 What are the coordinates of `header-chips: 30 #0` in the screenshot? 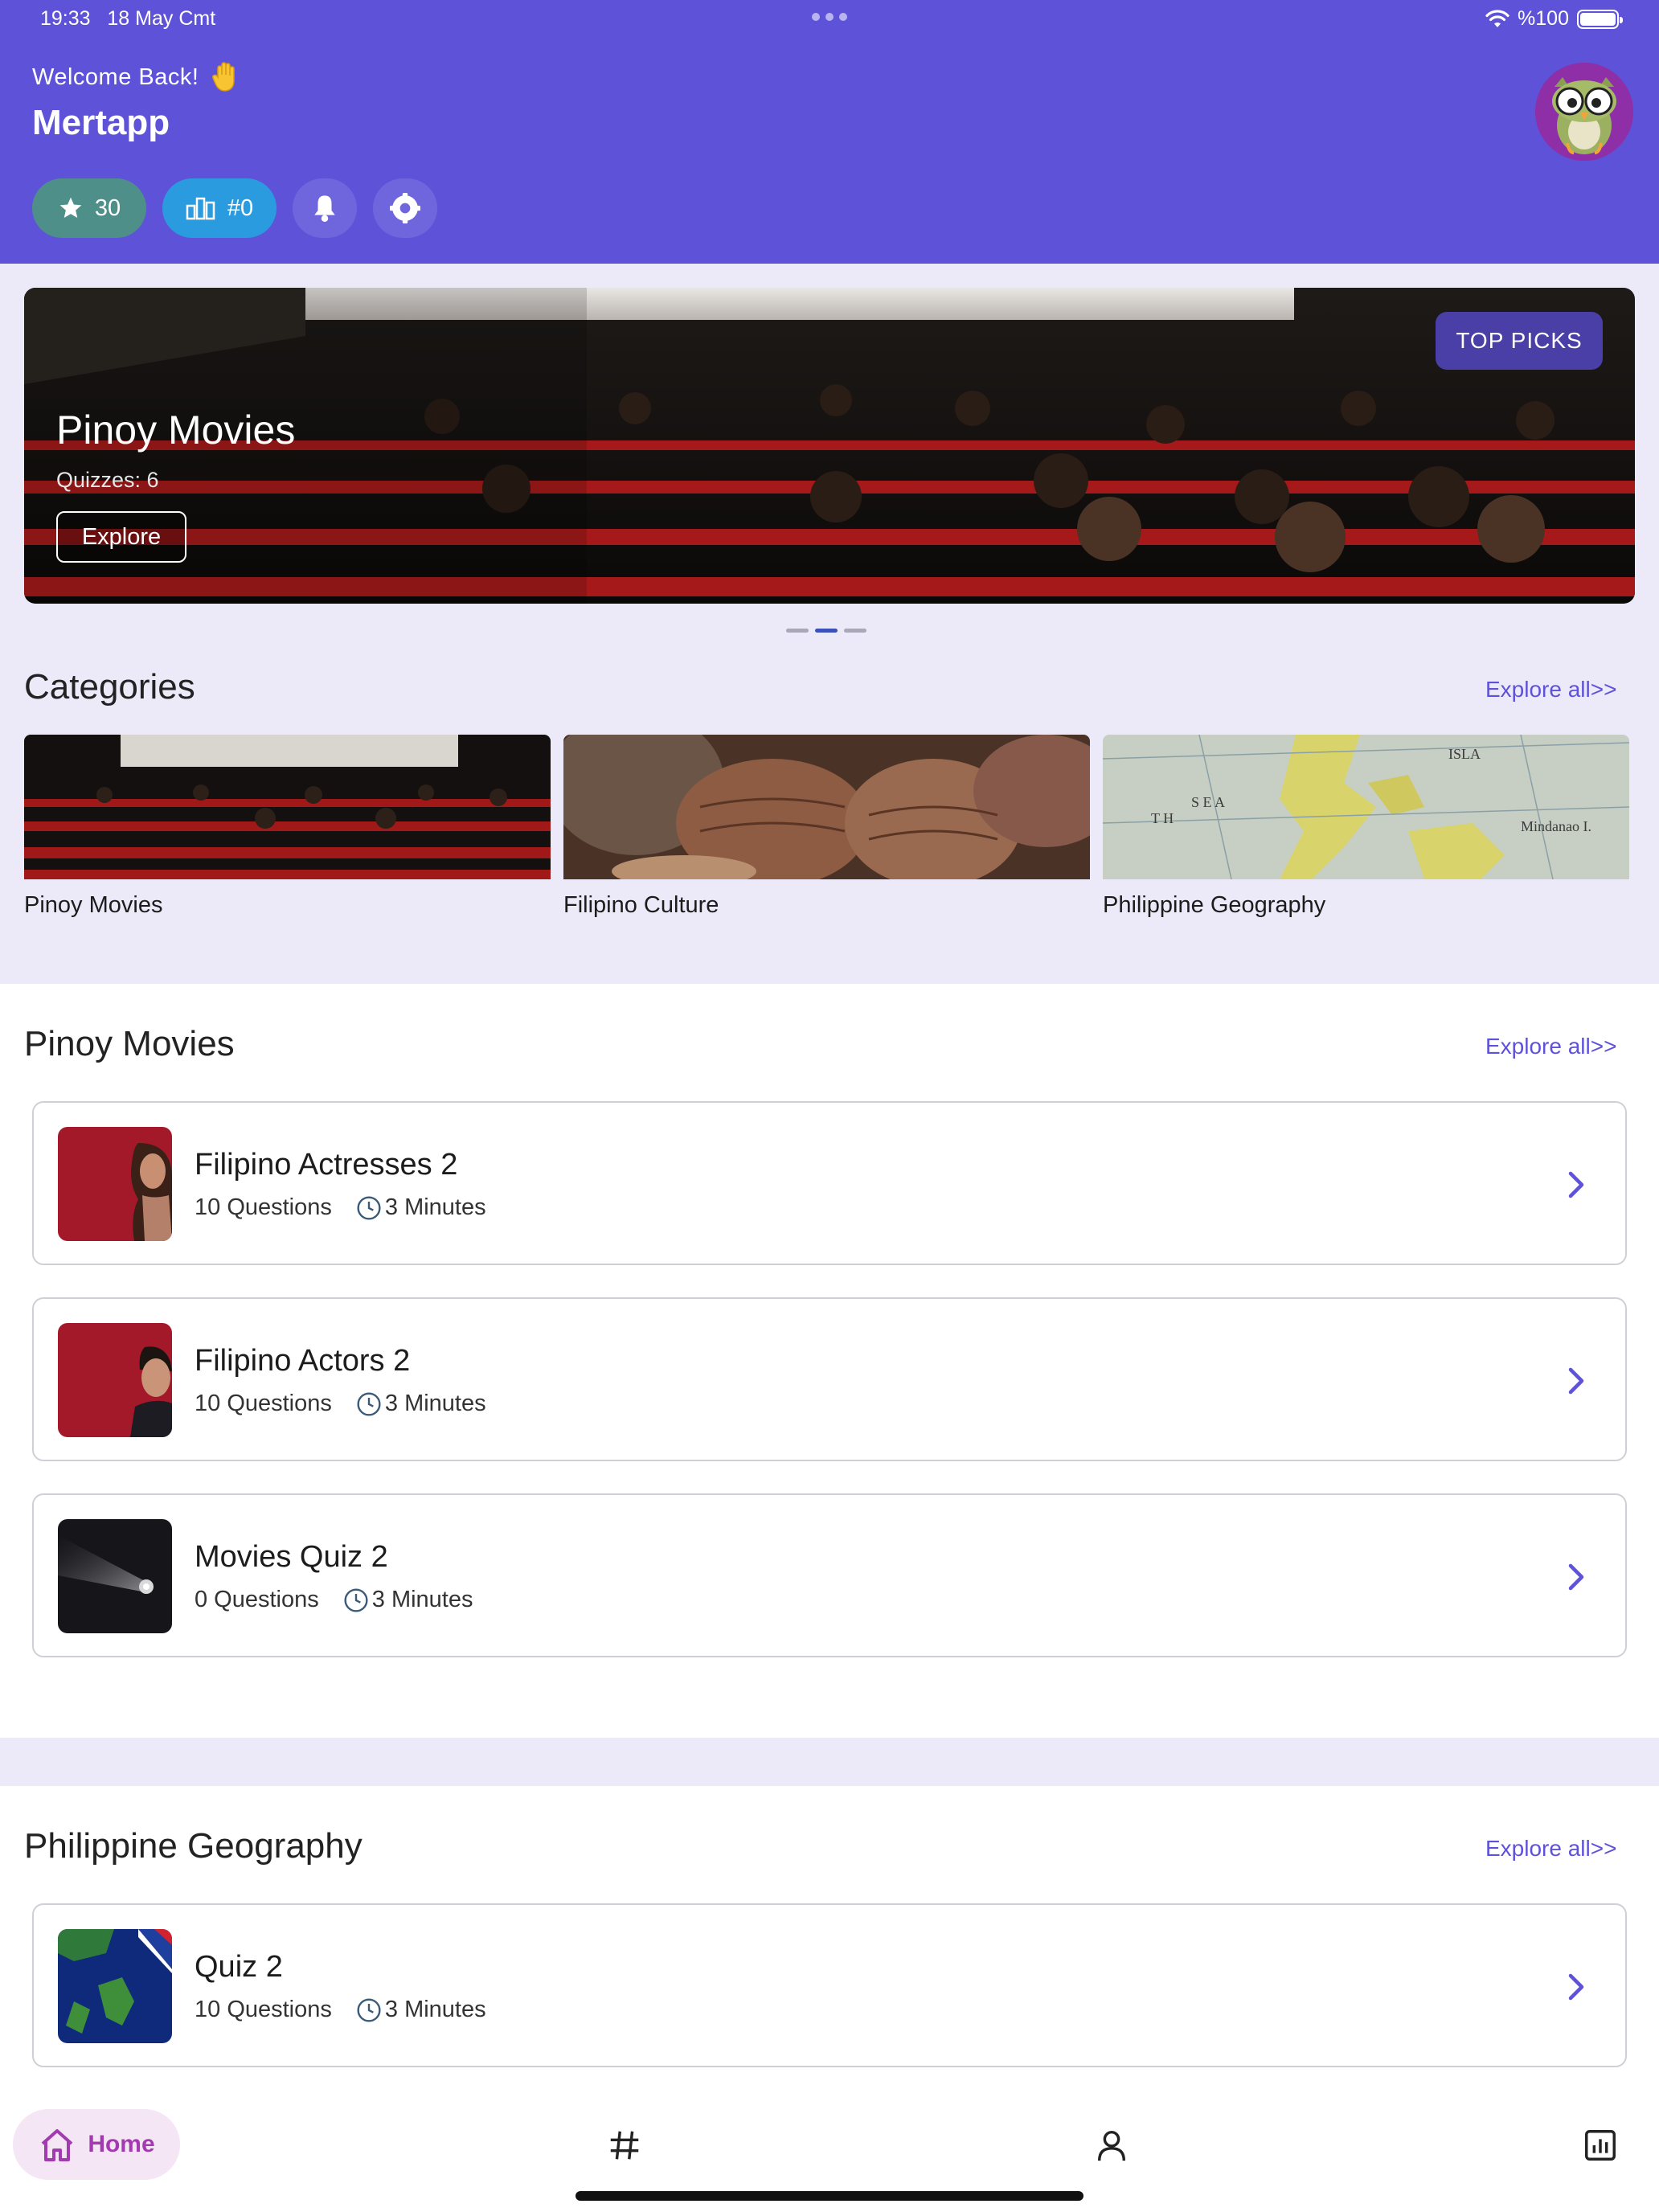 It's located at (234, 208).